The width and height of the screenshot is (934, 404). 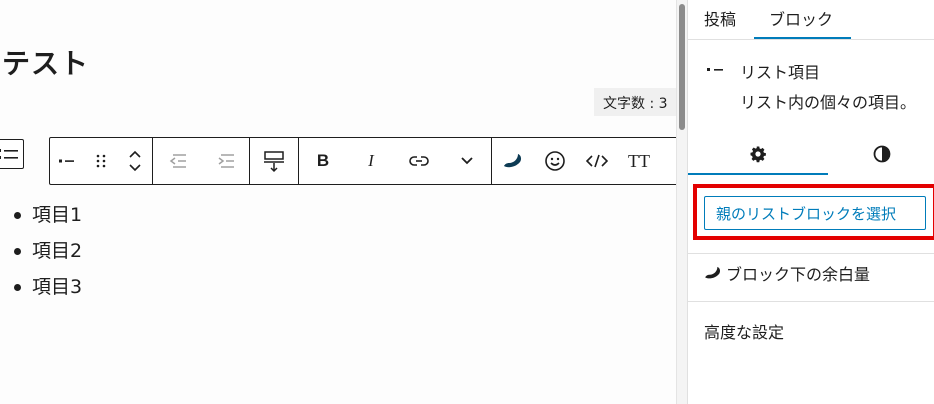 What do you see at coordinates (758, 174) in the screenshot?
I see `active-subtab-indicator` at bounding box center [758, 174].